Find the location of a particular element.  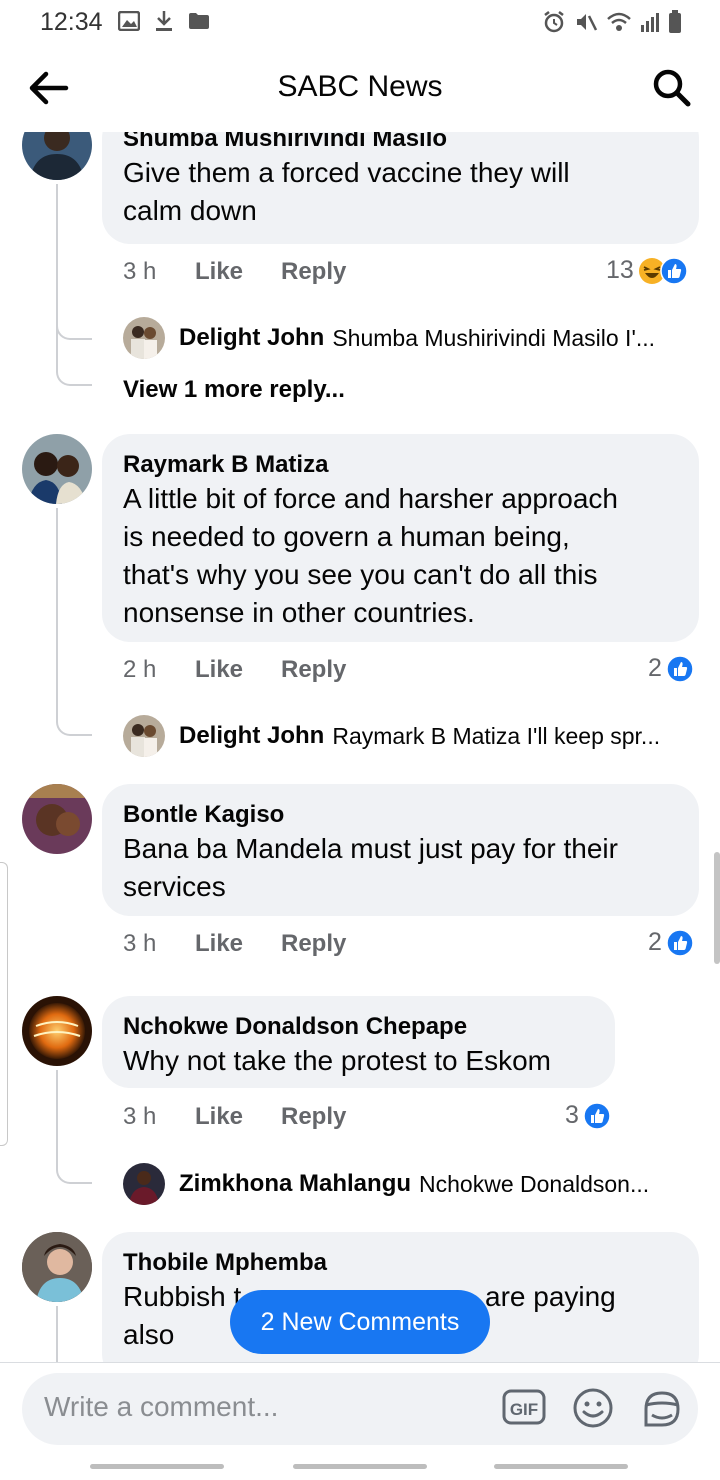

signal-icon is located at coordinates (650, 22).